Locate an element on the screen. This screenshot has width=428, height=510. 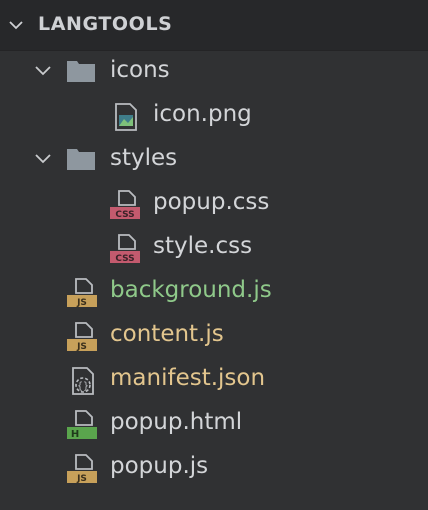
tree-item-label: background.js is located at coordinates (191, 290).